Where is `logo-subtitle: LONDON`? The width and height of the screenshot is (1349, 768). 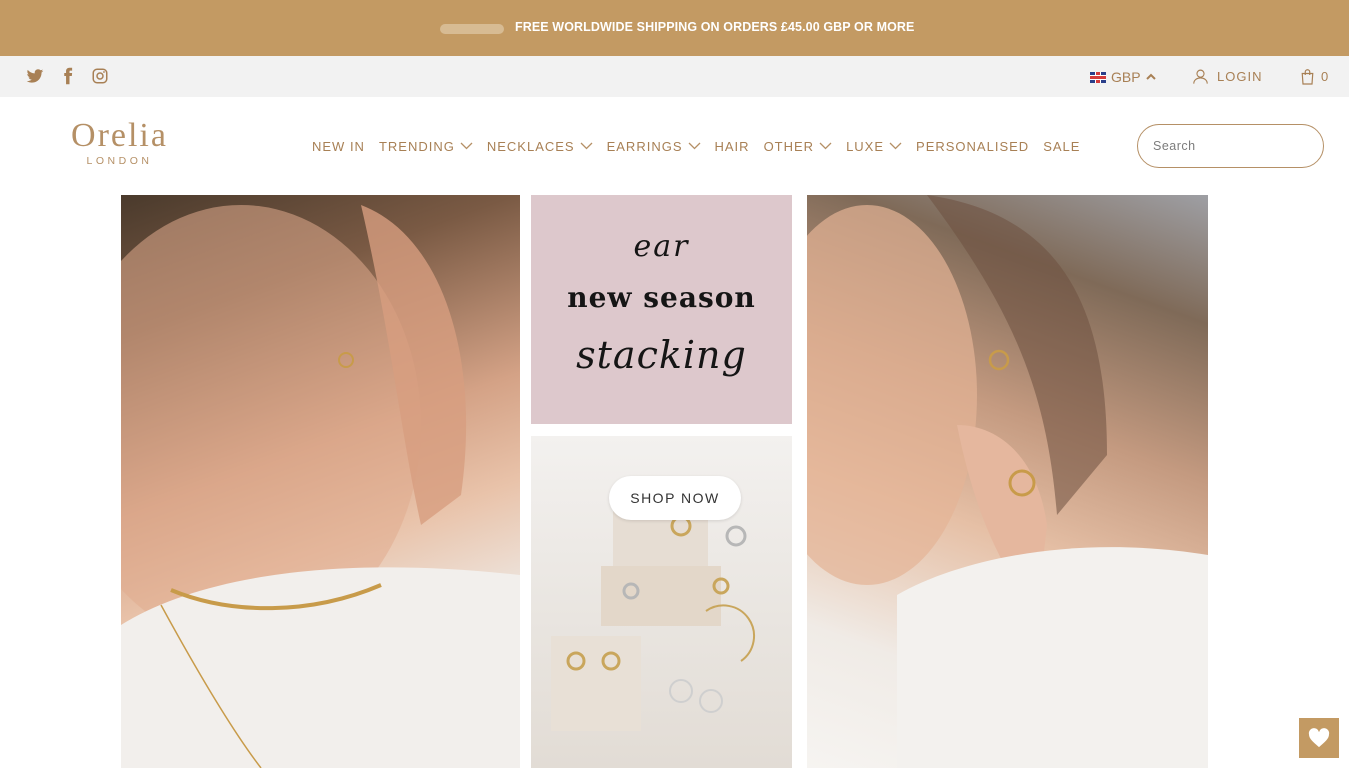 logo-subtitle: LONDON is located at coordinates (119, 161).